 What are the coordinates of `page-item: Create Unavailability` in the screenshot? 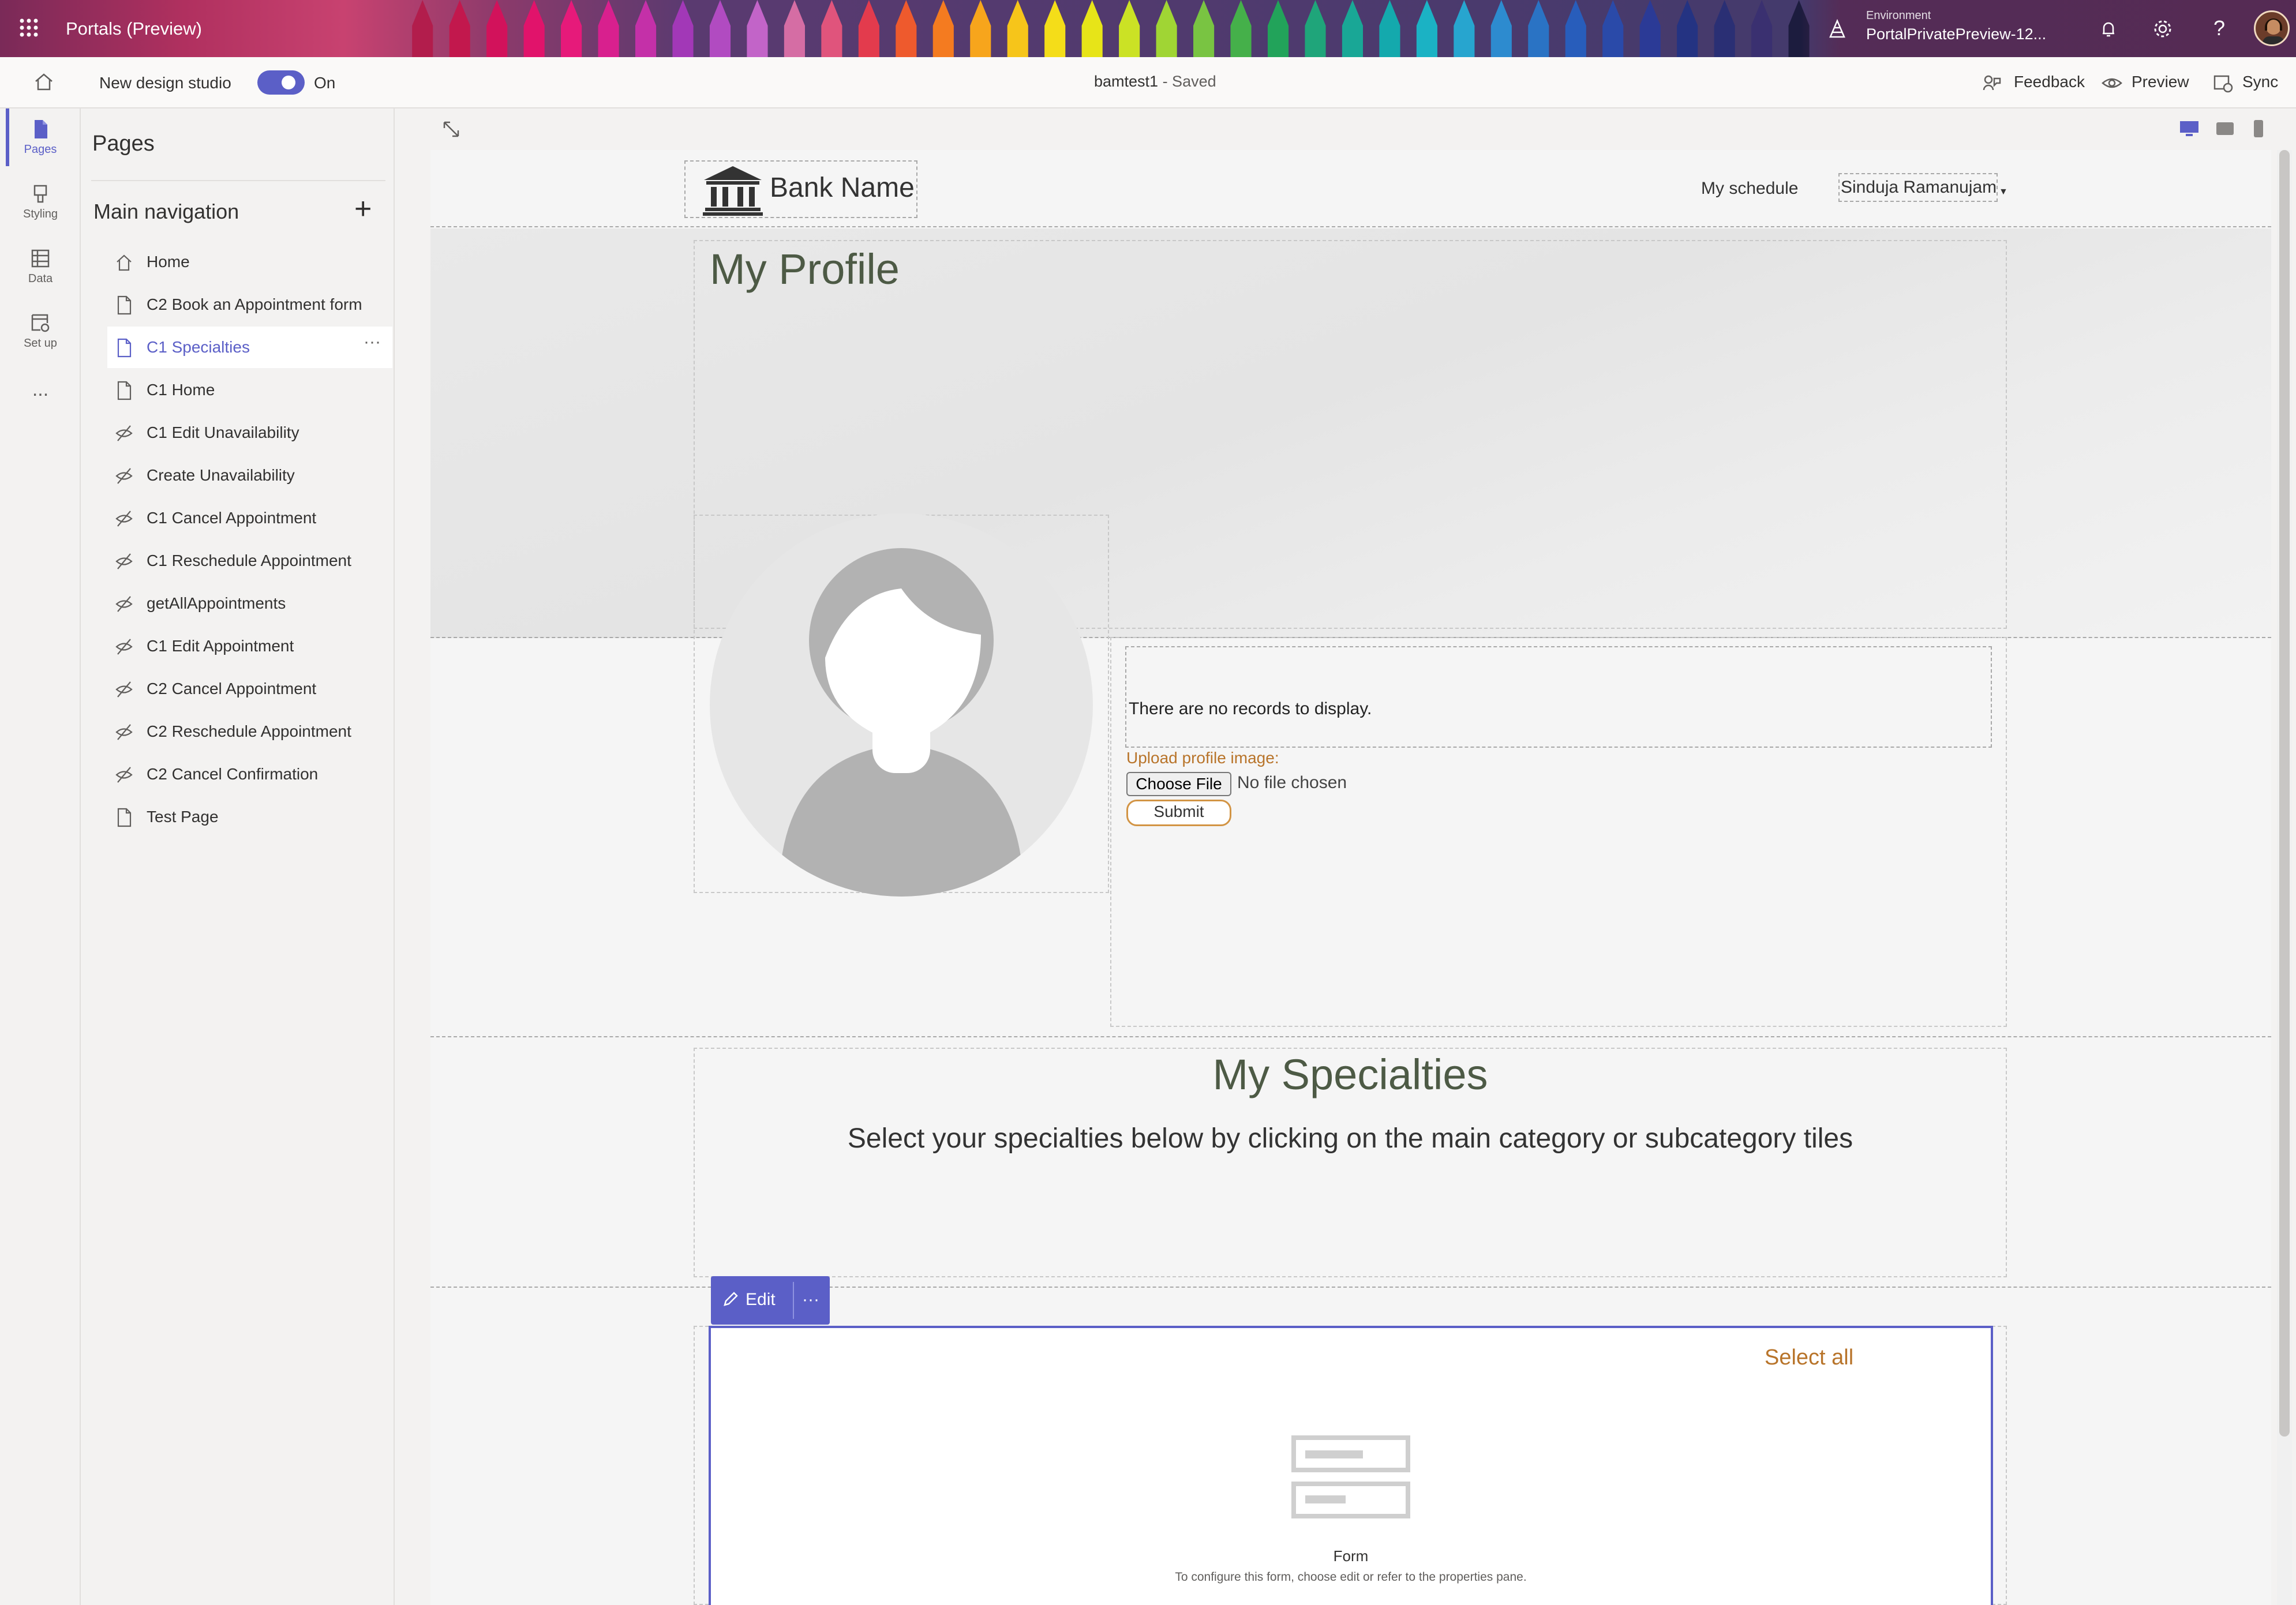 It's located at (249, 475).